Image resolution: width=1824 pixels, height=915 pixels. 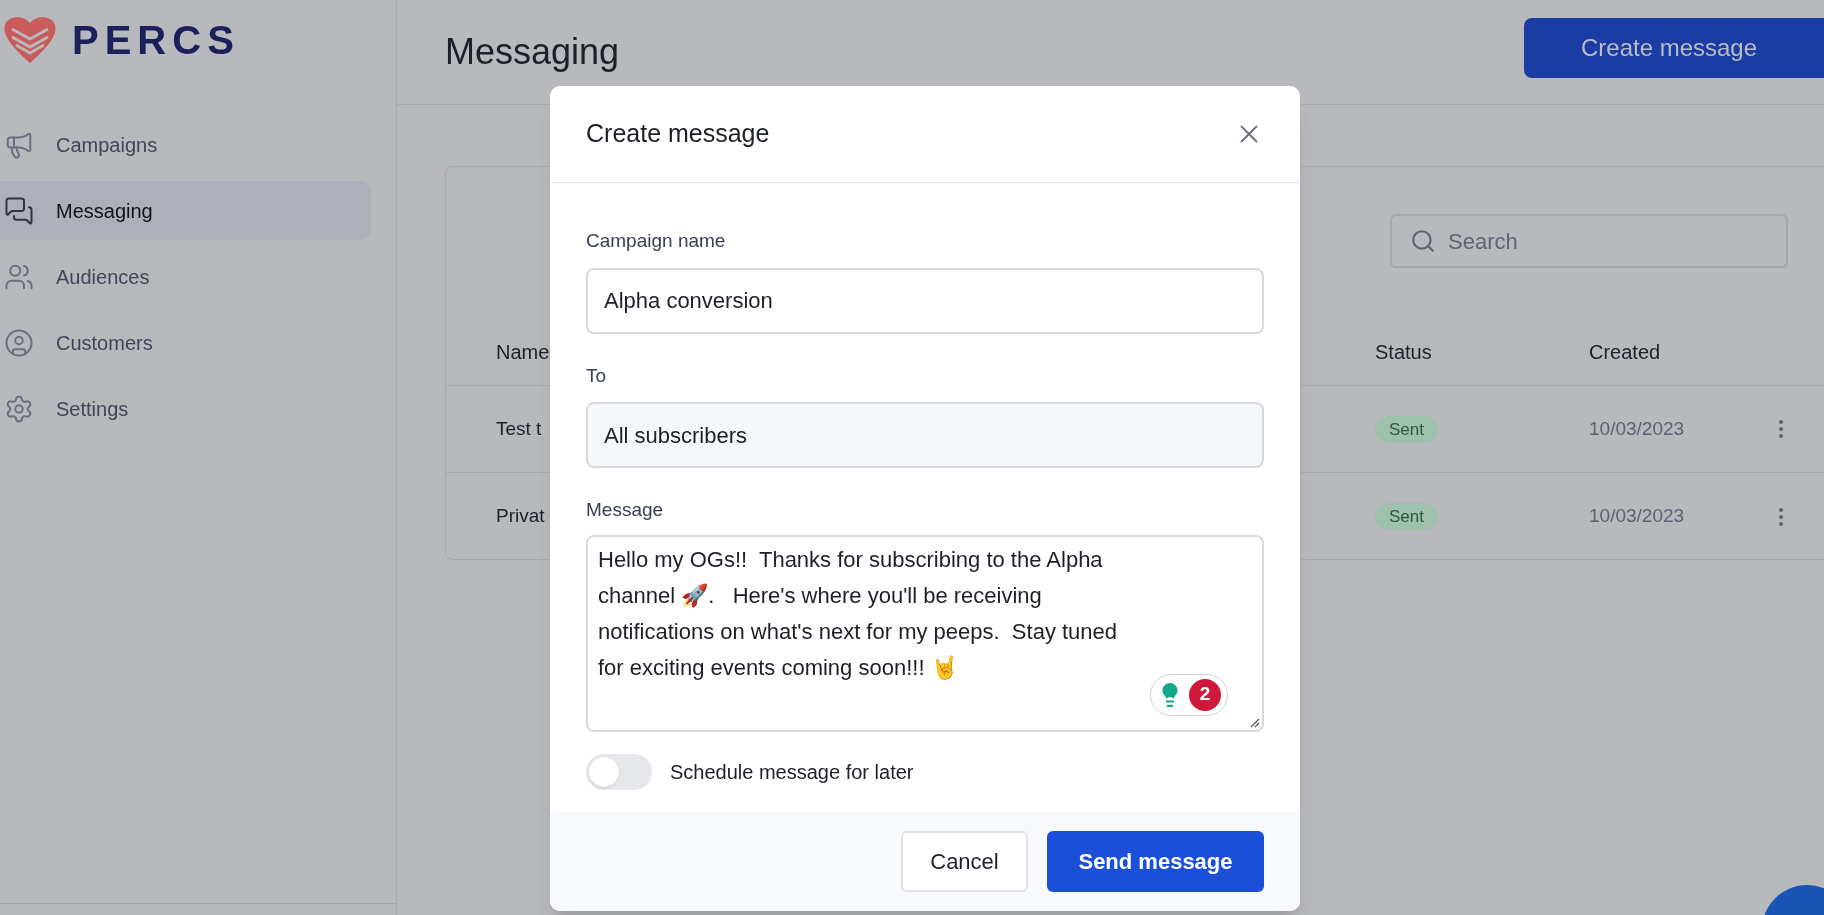 What do you see at coordinates (1423, 241) in the screenshot?
I see `search-icon` at bounding box center [1423, 241].